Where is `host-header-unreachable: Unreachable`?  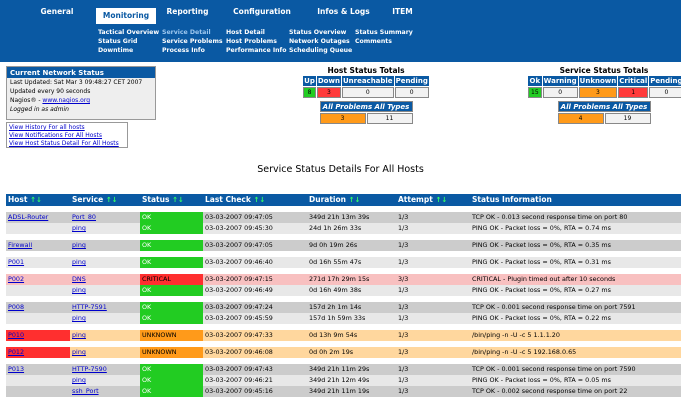 host-header-unreachable: Unreachable is located at coordinates (367, 81).